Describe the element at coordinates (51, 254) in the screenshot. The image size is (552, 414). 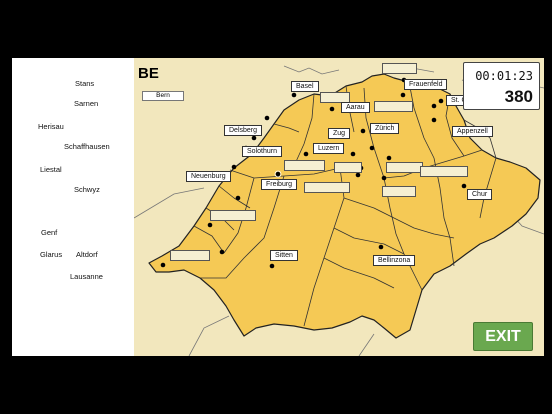
I see `name-card: Glarus` at that location.